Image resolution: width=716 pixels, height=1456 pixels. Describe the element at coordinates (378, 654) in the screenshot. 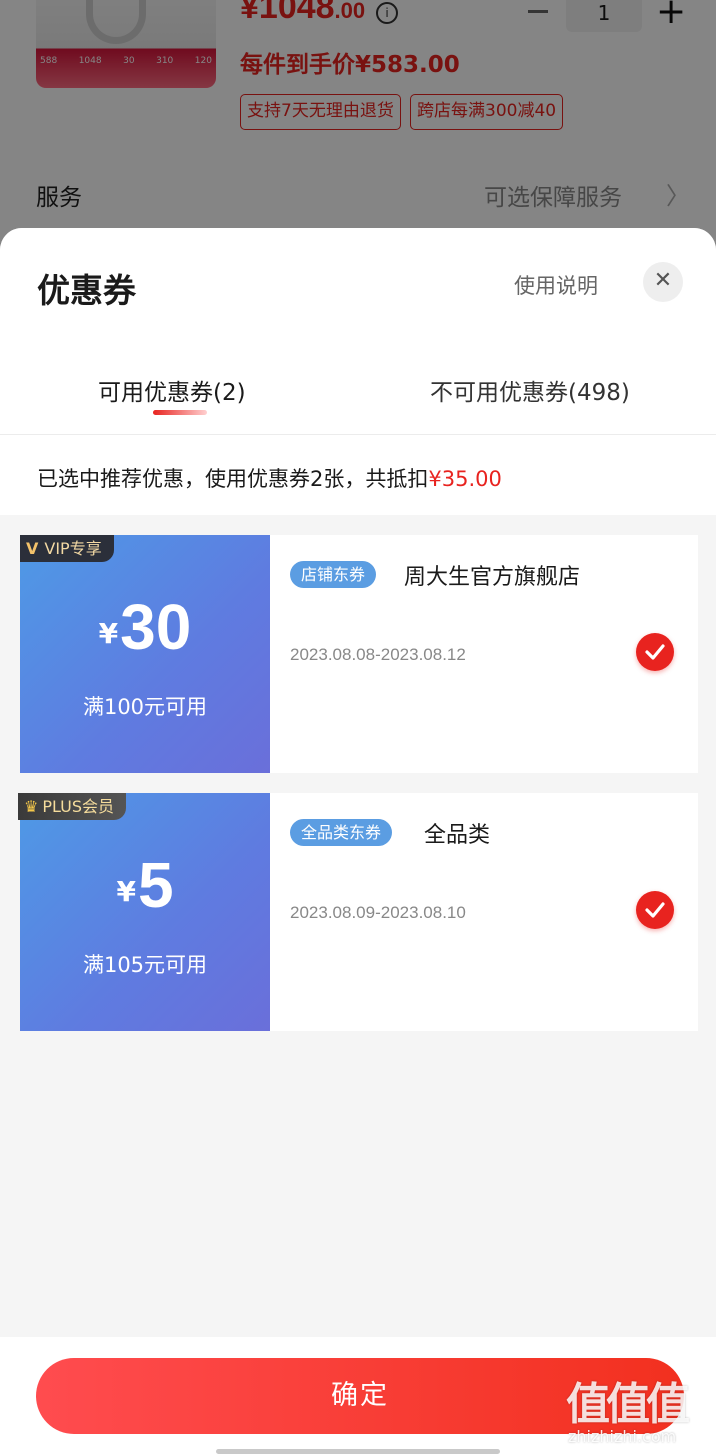

I see `coupon-validity: 2023.08.08-2023.08.12` at that location.